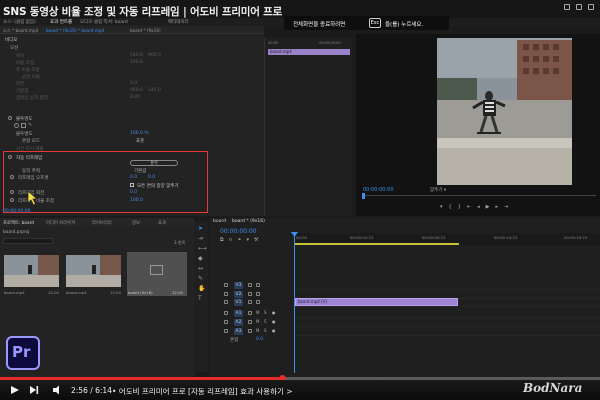 This screenshot has width=600, height=400. What do you see at coordinates (201, 279) in the screenshot?
I see `pen-tool-icon: ✎` at bounding box center [201, 279].